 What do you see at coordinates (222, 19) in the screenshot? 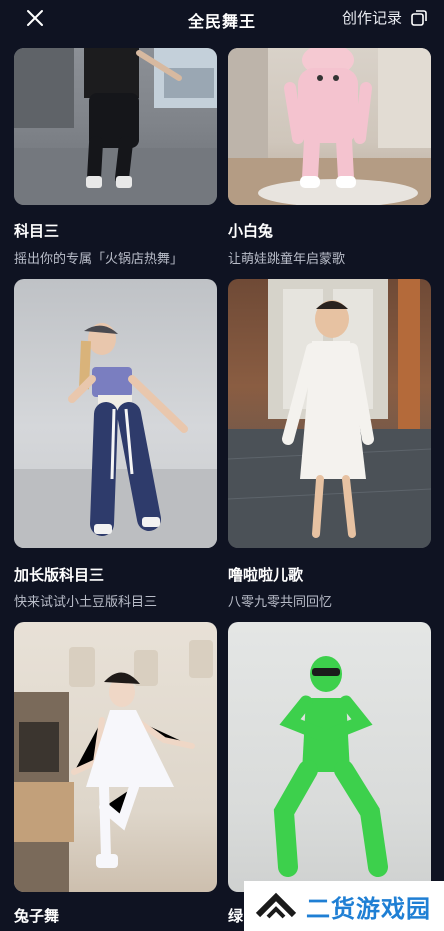
I see `top-bar: 全民舞王 创作记录` at bounding box center [222, 19].